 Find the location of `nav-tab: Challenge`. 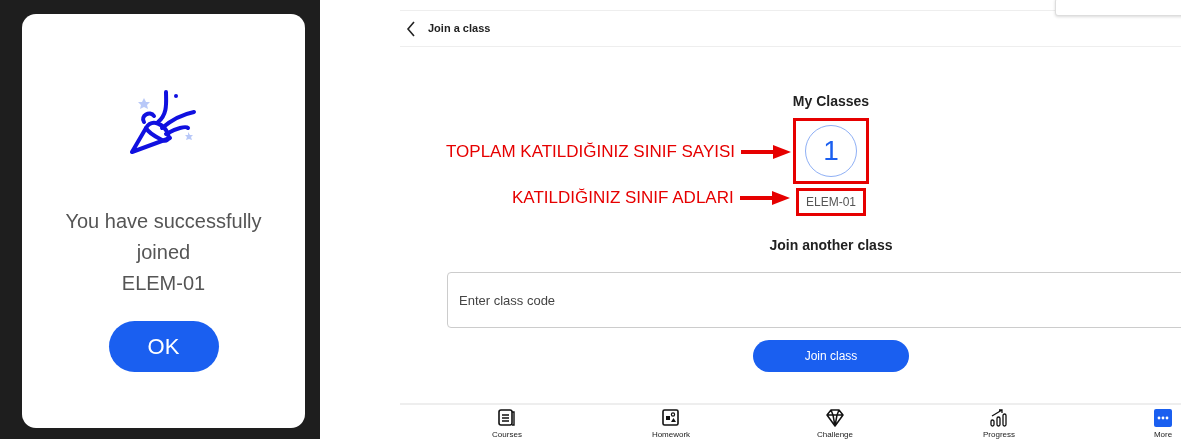

nav-tab: Challenge is located at coordinates (835, 423).